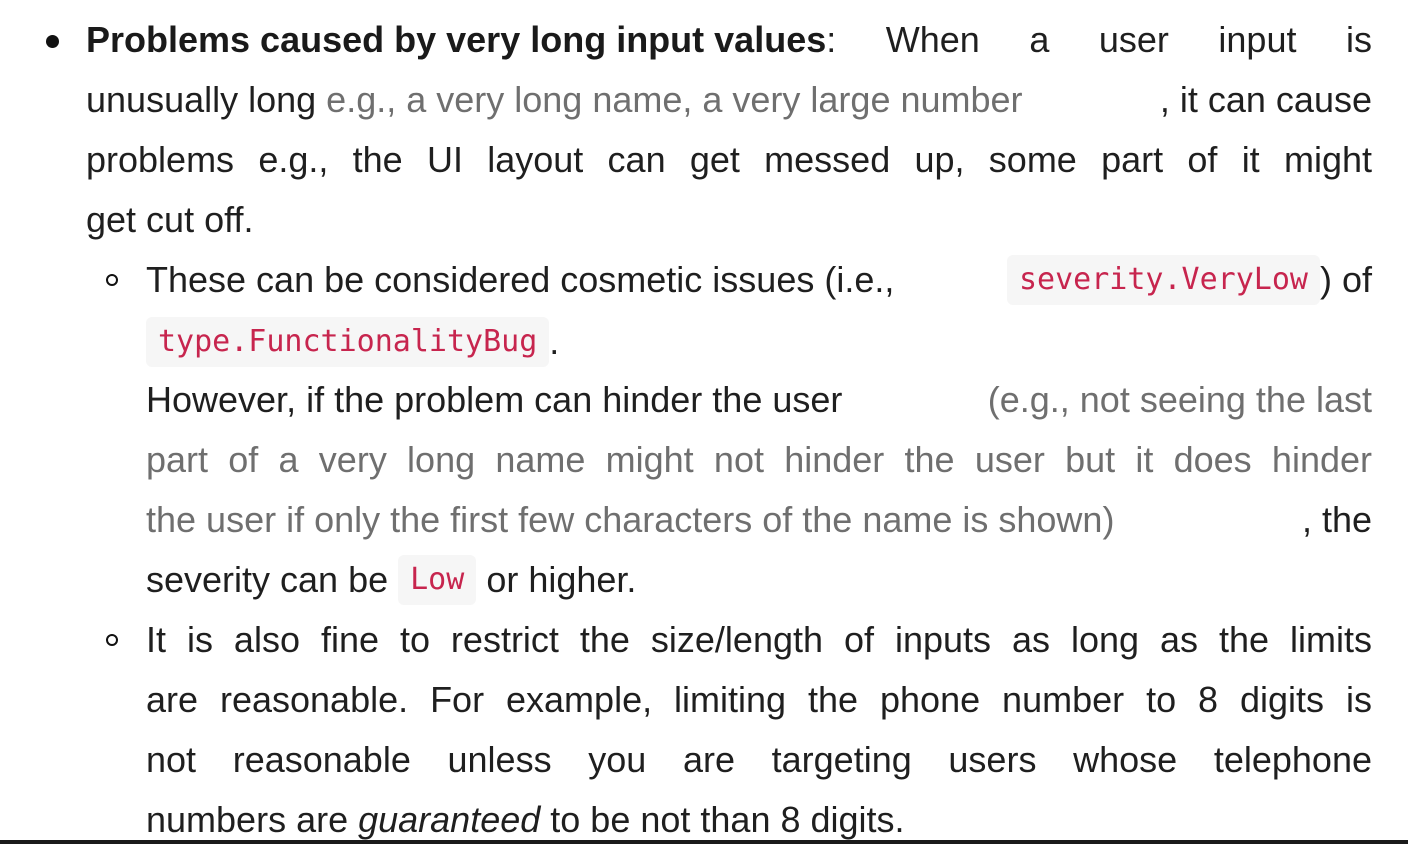 The image size is (1408, 844). What do you see at coordinates (704, 842) in the screenshot?
I see `bottom-border` at bounding box center [704, 842].